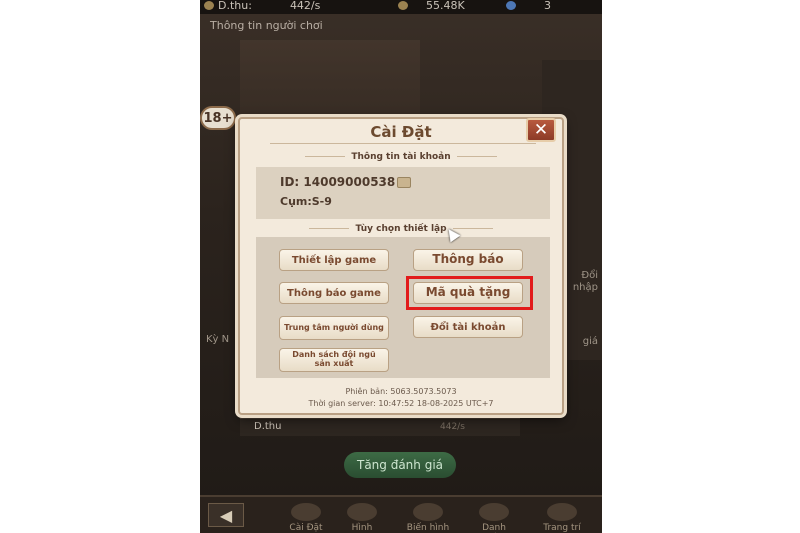  I want to click on version-text: Phiên bản: 5063.5073.5073, so click(401, 391).